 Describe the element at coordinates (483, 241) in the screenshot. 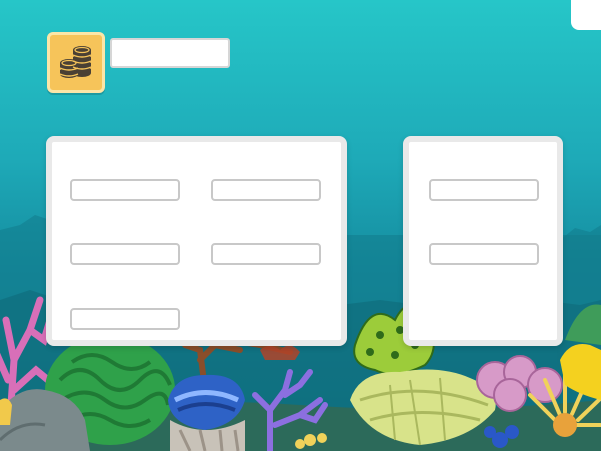

I see `right-panel` at that location.